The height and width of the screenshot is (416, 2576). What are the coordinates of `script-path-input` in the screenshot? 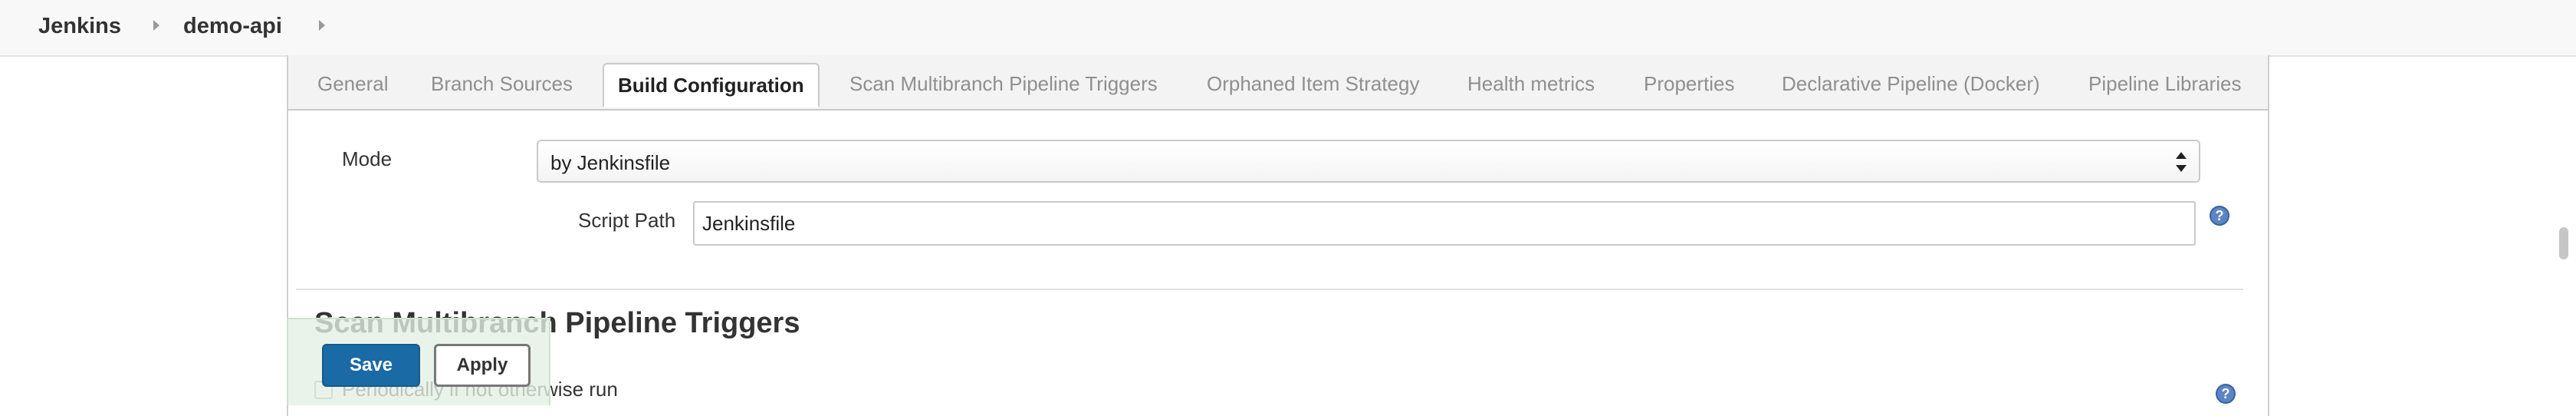 It's located at (1445, 224).